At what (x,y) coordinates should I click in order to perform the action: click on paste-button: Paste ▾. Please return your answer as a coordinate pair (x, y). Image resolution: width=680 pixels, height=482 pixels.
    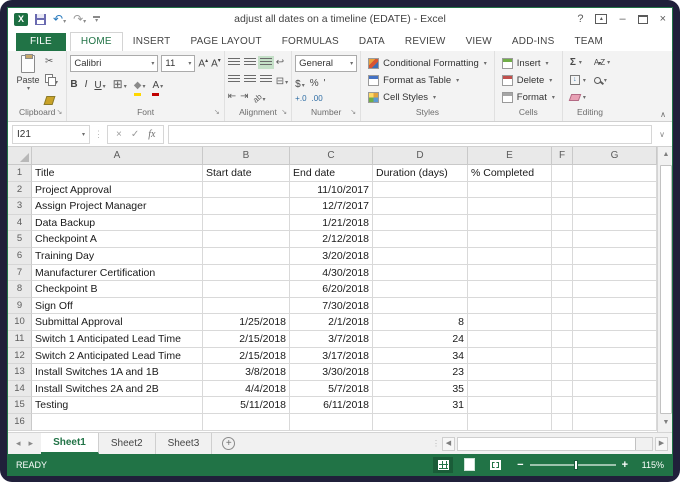
    Looking at the image, I should click on (28, 72).